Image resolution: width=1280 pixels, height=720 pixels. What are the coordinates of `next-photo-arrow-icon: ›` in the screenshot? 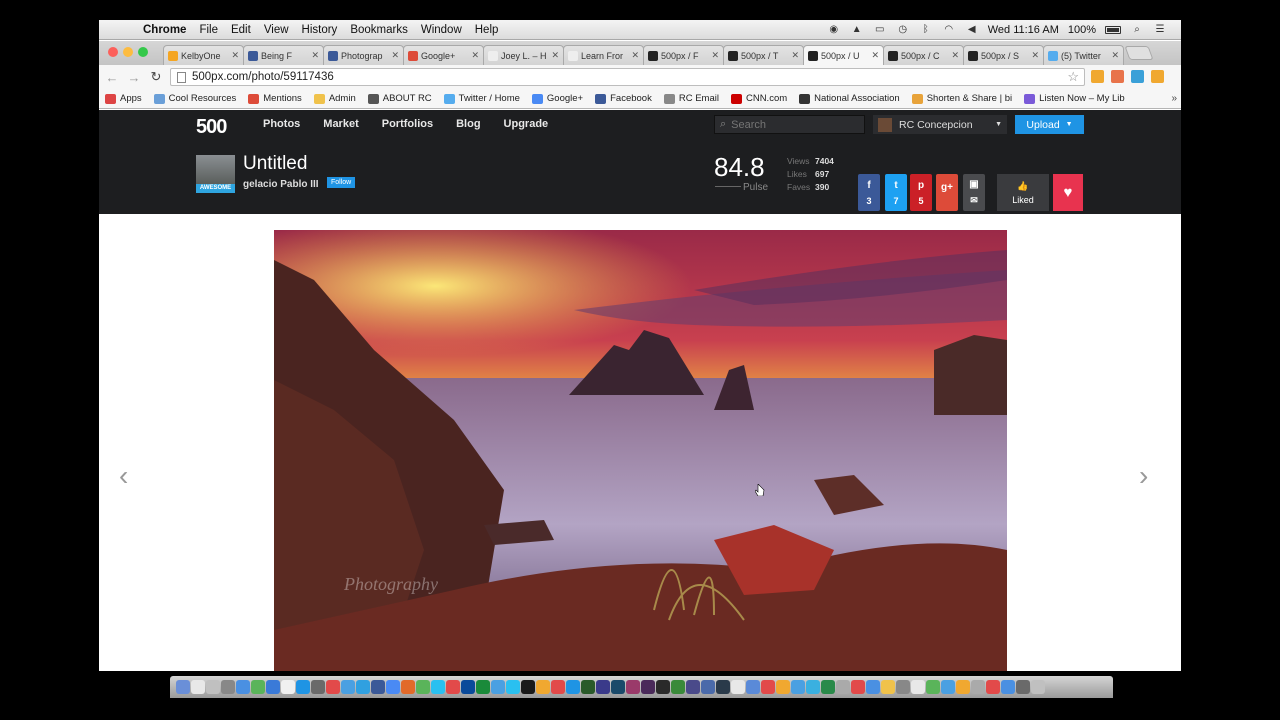 It's located at (1143, 476).